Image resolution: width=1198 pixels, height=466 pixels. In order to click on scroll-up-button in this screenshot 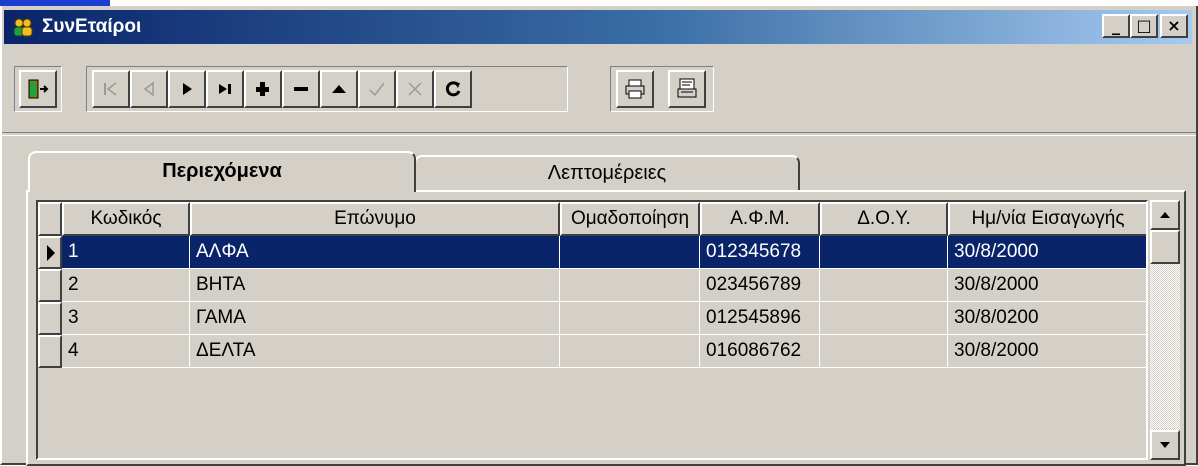, I will do `click(1165, 215)`.